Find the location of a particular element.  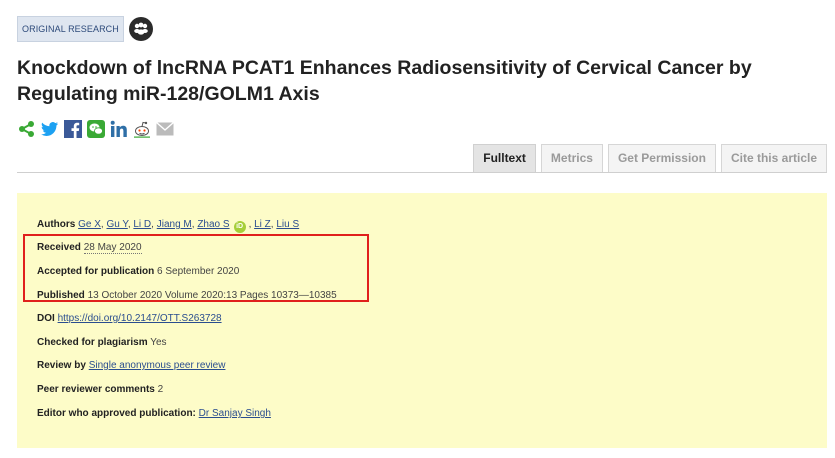

tab-cite-this-article: Cite this article is located at coordinates (773, 158).